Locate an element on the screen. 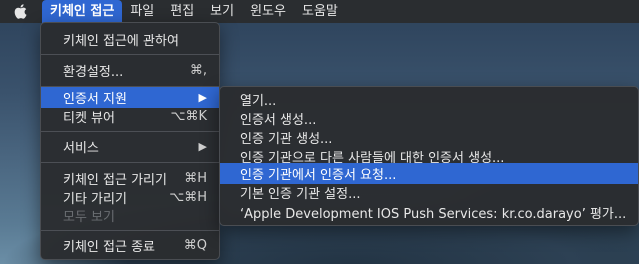 The height and width of the screenshot is (264, 639). menu-bar: 키체인 접근 파일 편집 보기 윈도우 도움말 is located at coordinates (319, 11).